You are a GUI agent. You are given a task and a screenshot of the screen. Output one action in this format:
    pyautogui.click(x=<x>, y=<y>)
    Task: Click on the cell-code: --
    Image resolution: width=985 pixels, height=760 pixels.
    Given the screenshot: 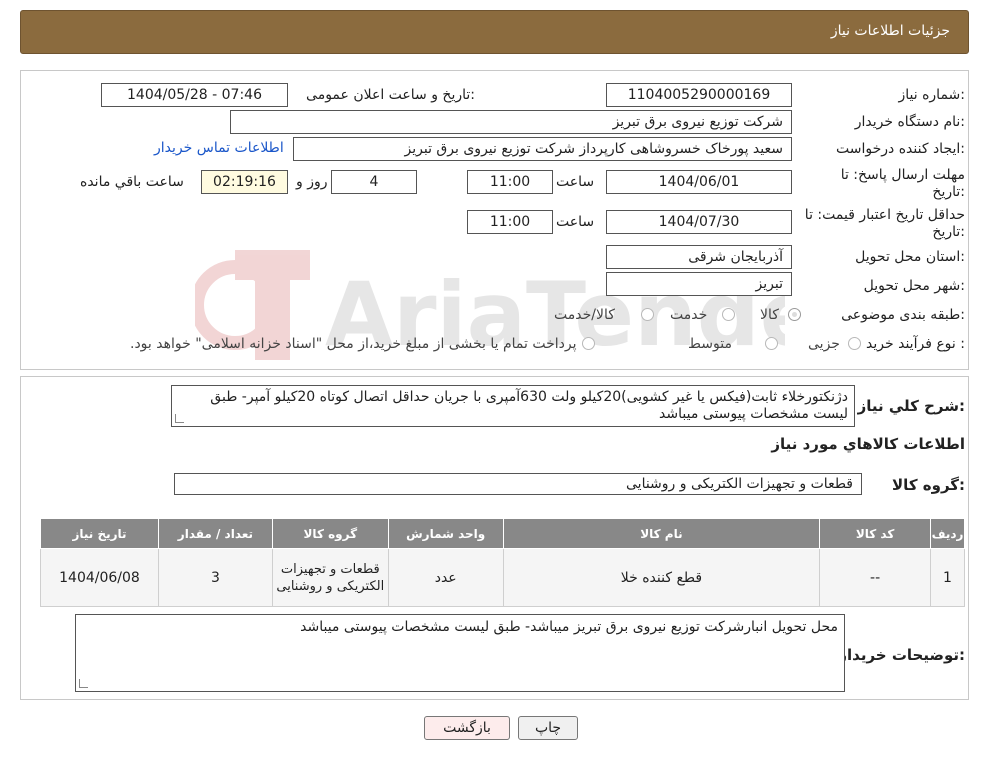 What is the action you would take?
    pyautogui.click(x=875, y=577)
    